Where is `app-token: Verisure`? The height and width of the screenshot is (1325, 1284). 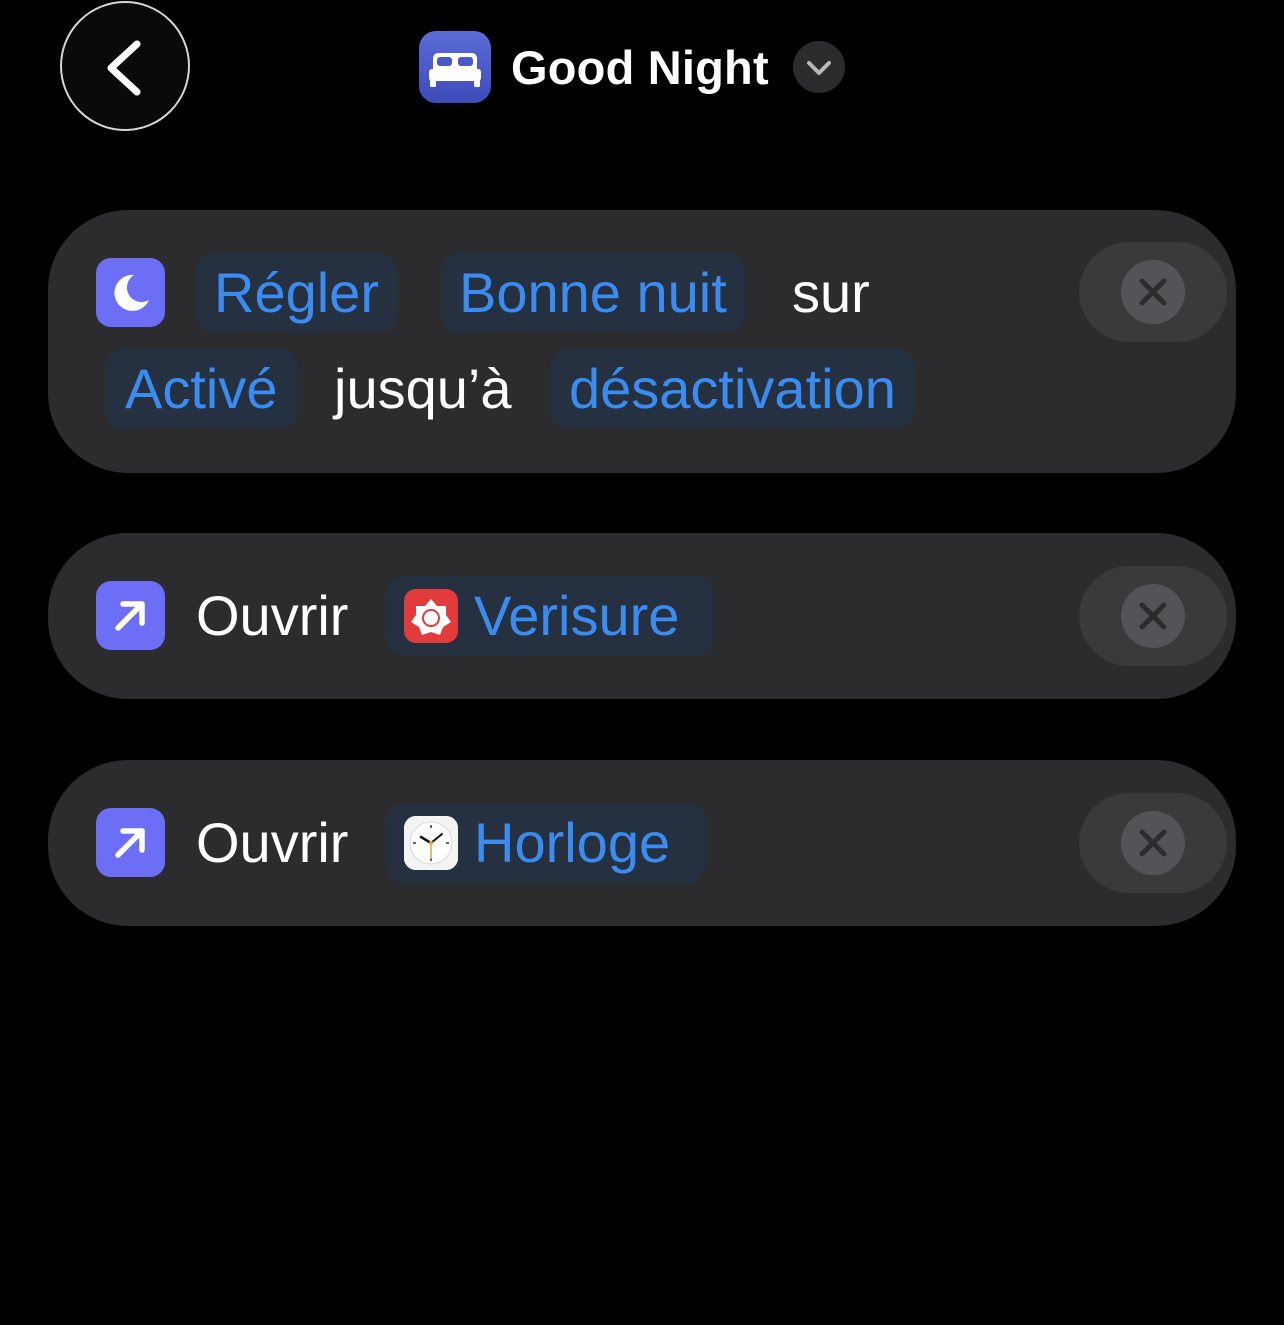 app-token: Verisure is located at coordinates (549, 616).